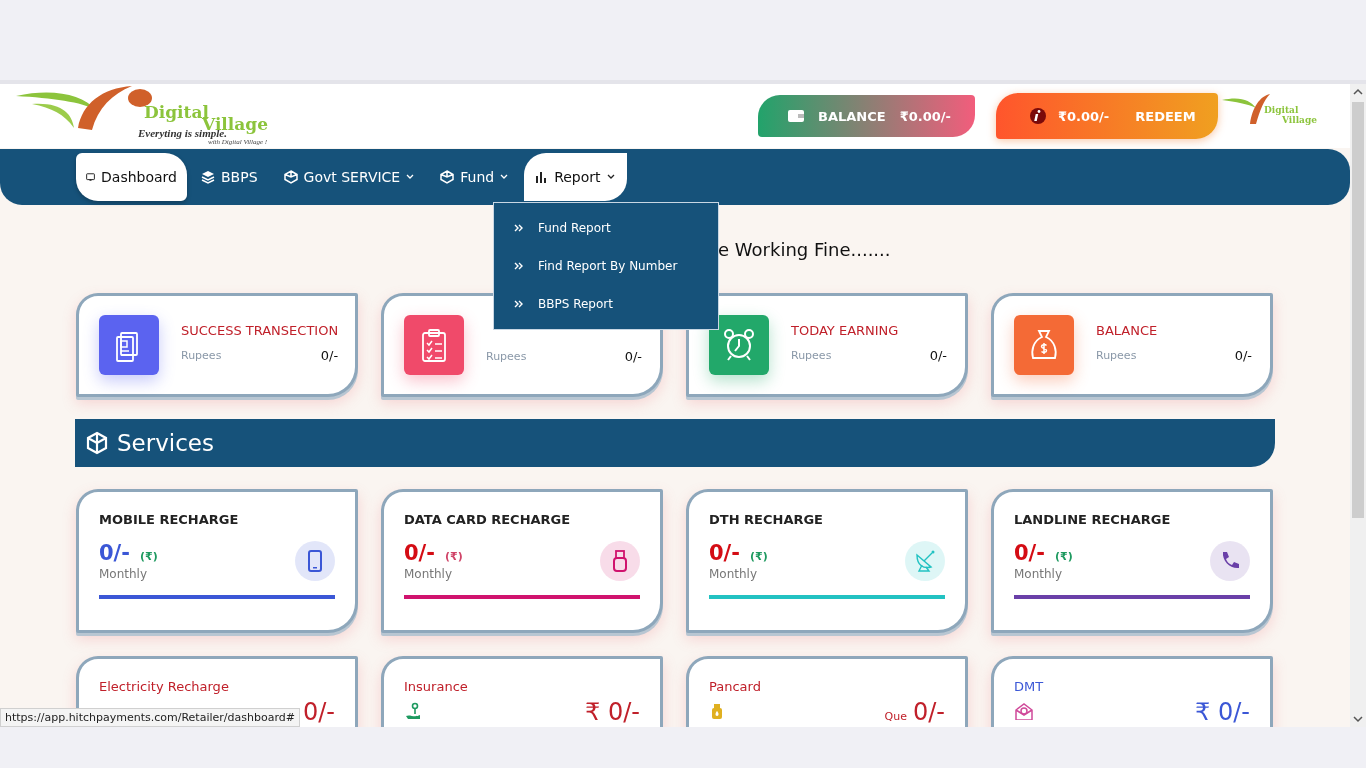 This screenshot has width=1366, height=768. Describe the element at coordinates (350, 177) in the screenshot. I see `nav-tab: Govt SERVICE` at that location.